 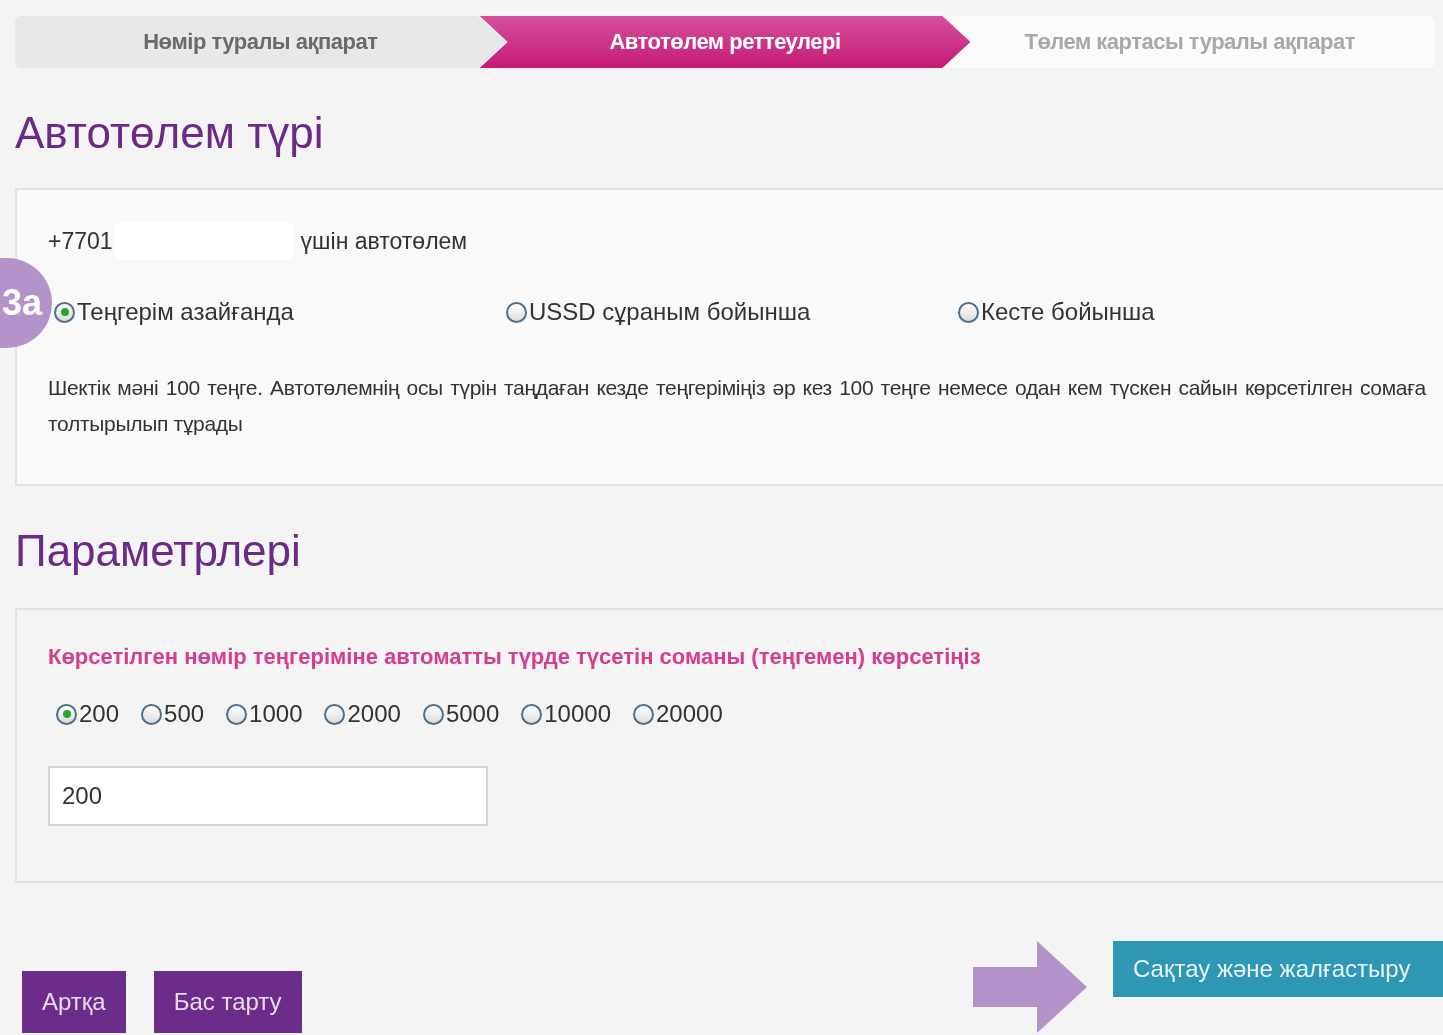 I want to click on description-text: Шектік мәні 100 теңге. Автотөлемнің осы түрін таңдаған кезде теңгеріміңіз әр кез 100 теңге немесе одан кем түскен сайын көрсетілген сомаға толтырылып тұрады, so click(x=737, y=406).